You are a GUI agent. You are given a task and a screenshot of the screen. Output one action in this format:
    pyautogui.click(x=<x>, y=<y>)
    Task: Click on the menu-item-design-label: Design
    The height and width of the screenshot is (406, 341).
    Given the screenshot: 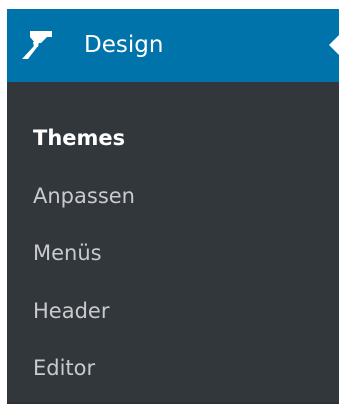 What is the action you would take?
    pyautogui.click(x=124, y=45)
    